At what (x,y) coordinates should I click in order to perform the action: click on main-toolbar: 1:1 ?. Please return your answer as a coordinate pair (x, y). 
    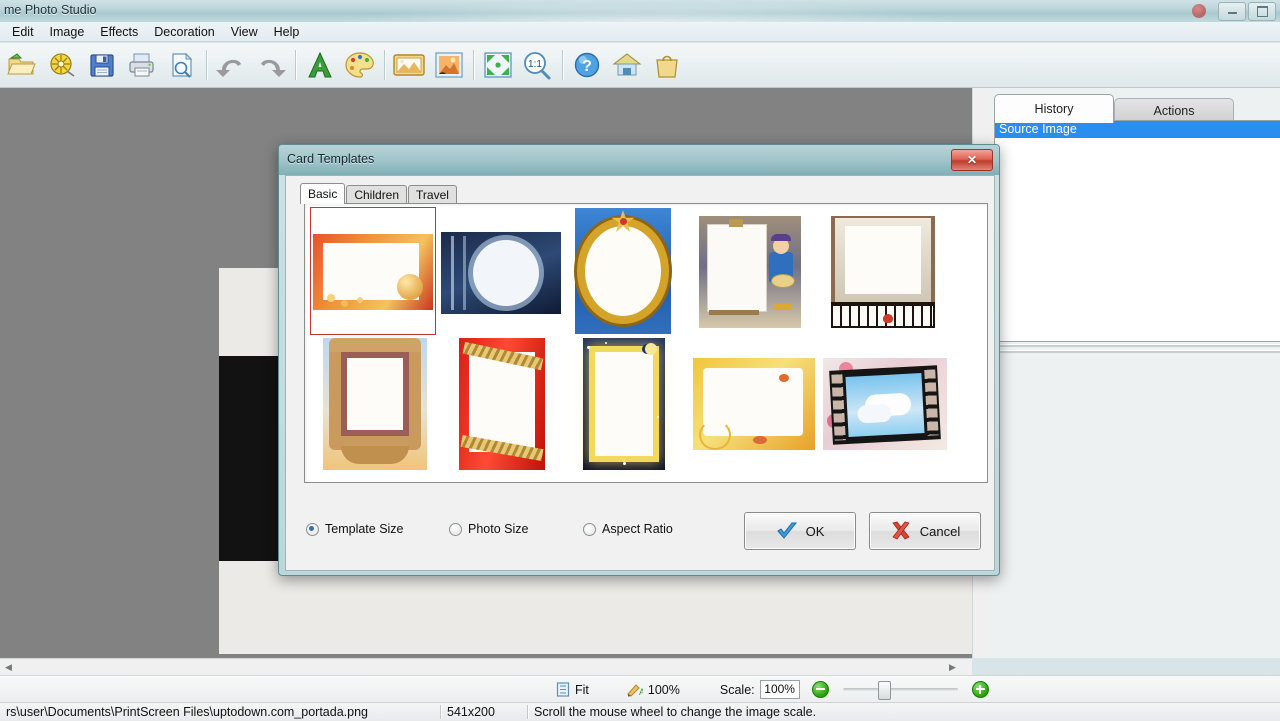
    Looking at the image, I should click on (640, 65).